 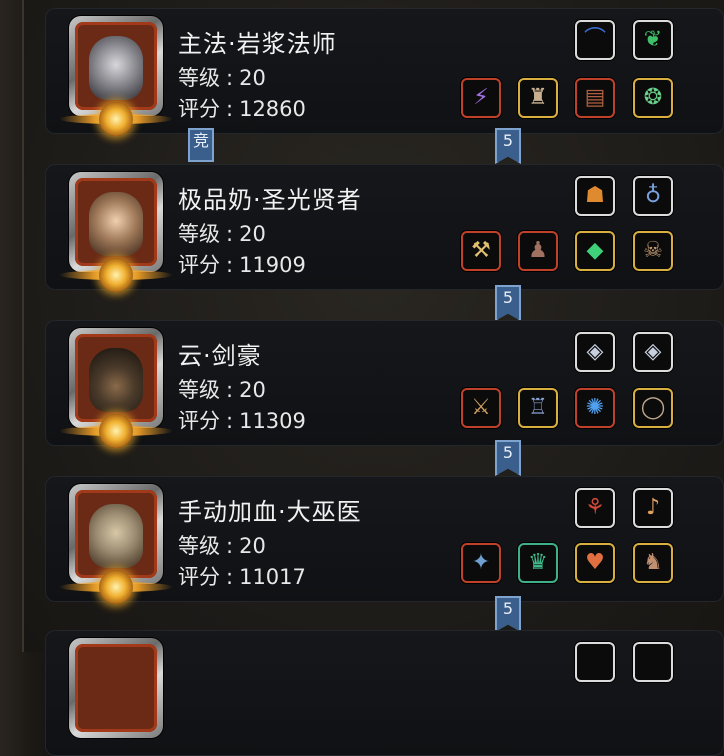 I want to click on robe-icon: ♜, so click(x=538, y=97).